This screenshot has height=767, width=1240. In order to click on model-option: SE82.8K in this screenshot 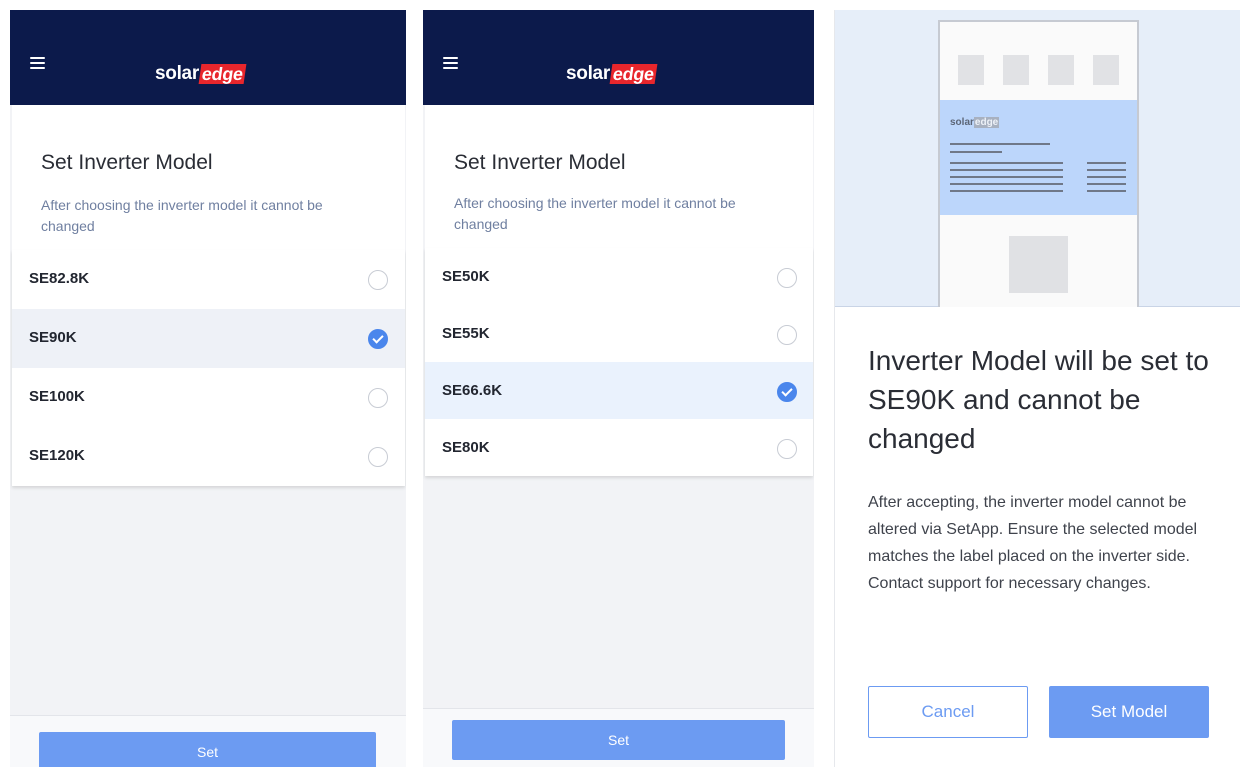, I will do `click(208, 279)`.